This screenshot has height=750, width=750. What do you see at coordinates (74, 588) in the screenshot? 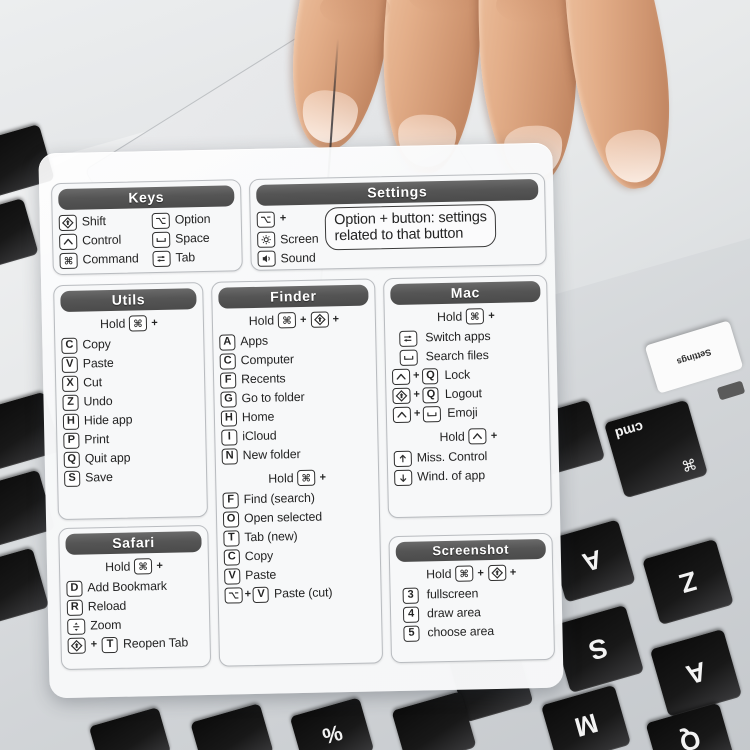
I see `key-chip: D` at bounding box center [74, 588].